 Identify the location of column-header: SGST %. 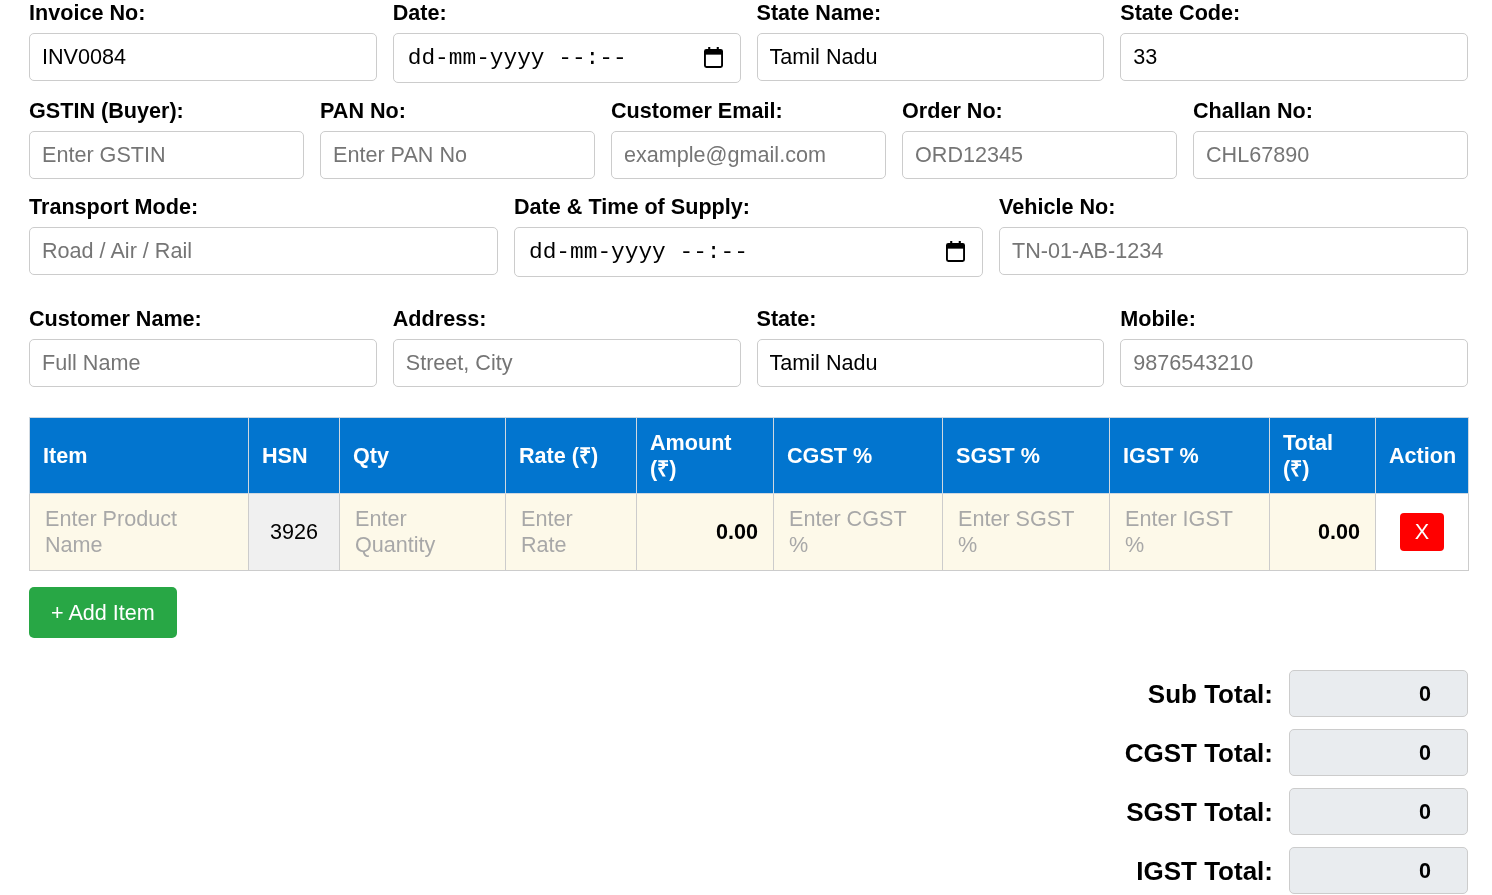
(1026, 455).